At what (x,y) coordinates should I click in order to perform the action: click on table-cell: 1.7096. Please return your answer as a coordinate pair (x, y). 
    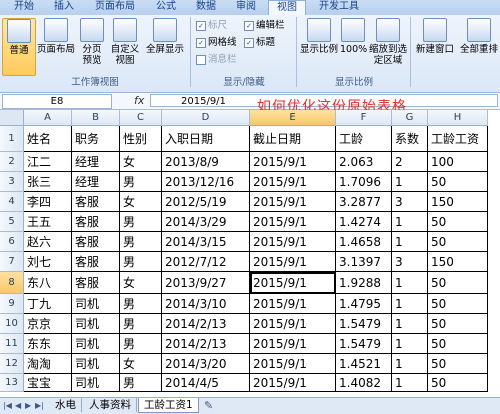
    Looking at the image, I should click on (364, 182).